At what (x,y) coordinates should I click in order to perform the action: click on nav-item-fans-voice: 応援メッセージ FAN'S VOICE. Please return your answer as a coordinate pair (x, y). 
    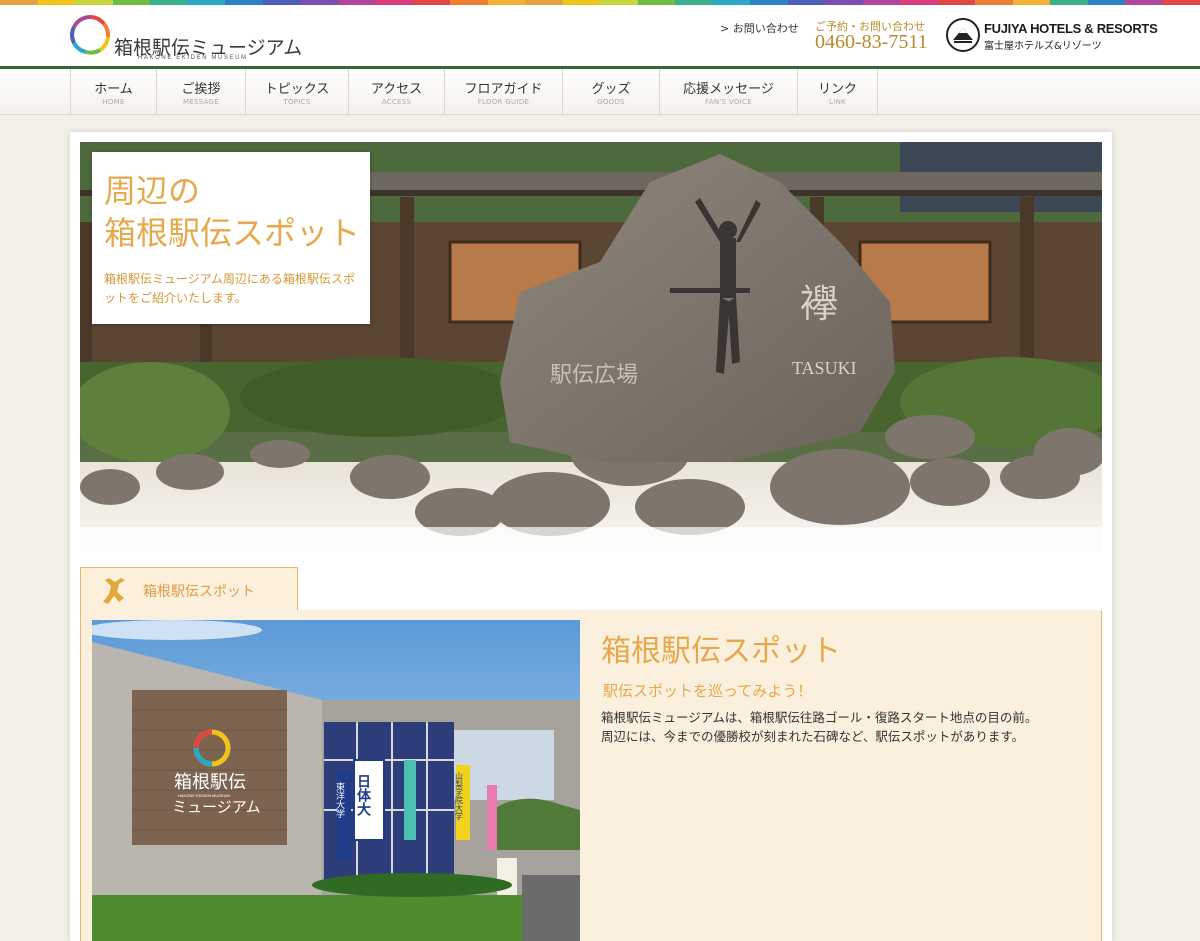
    Looking at the image, I should click on (728, 92).